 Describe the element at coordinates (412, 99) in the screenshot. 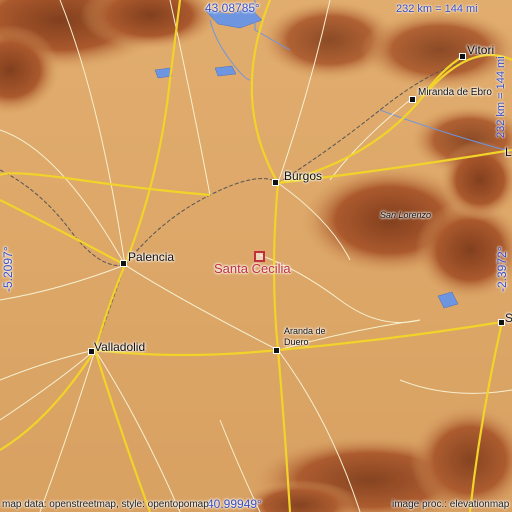

I see `miranda-dot` at that location.